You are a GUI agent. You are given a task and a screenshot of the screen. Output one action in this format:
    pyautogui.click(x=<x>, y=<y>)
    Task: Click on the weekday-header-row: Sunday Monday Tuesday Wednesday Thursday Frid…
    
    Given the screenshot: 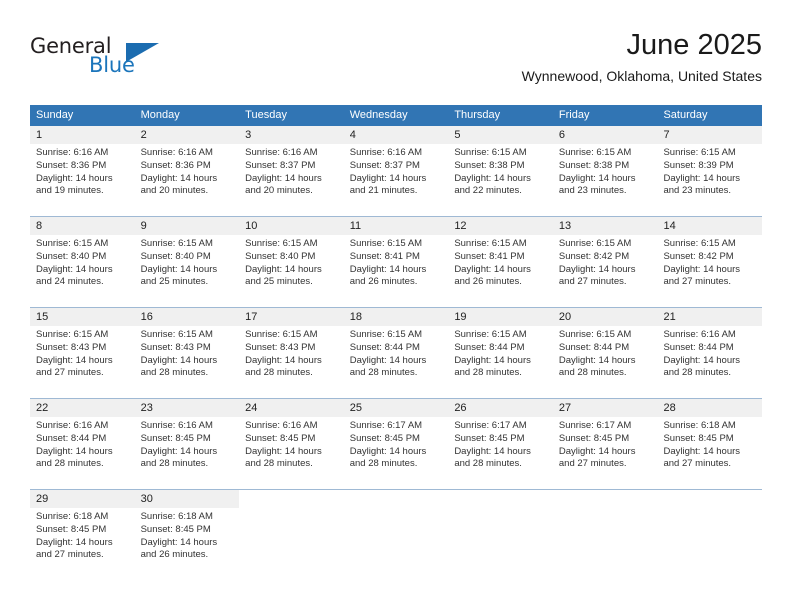 What is the action you would take?
    pyautogui.click(x=396, y=115)
    